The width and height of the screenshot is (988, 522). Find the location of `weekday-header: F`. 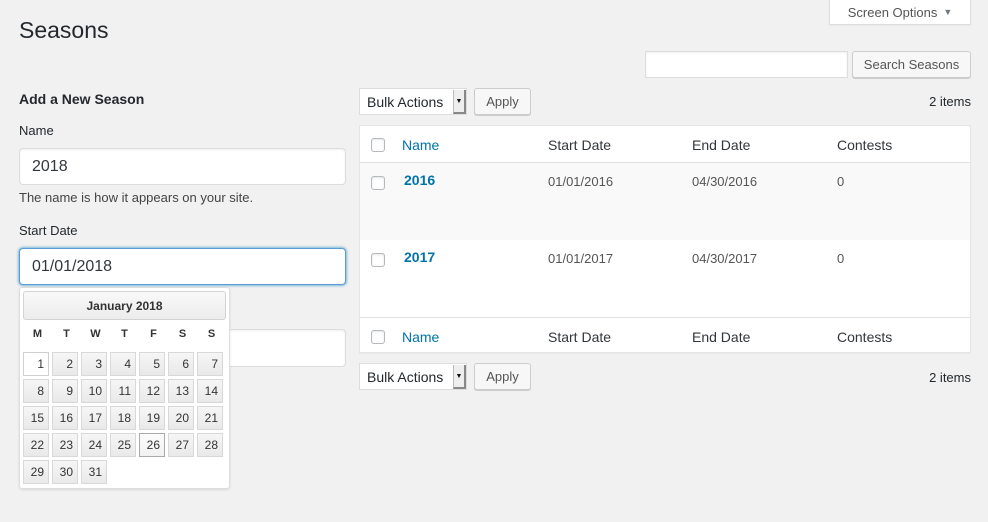

weekday-header: F is located at coordinates (153, 334).